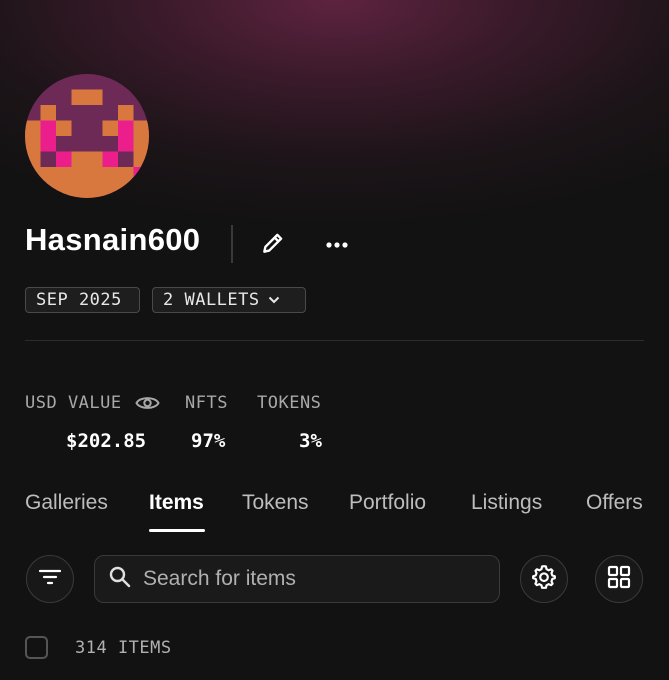 This screenshot has width=669, height=680. What do you see at coordinates (106, 441) in the screenshot?
I see `usd-value: $202.85` at bounding box center [106, 441].